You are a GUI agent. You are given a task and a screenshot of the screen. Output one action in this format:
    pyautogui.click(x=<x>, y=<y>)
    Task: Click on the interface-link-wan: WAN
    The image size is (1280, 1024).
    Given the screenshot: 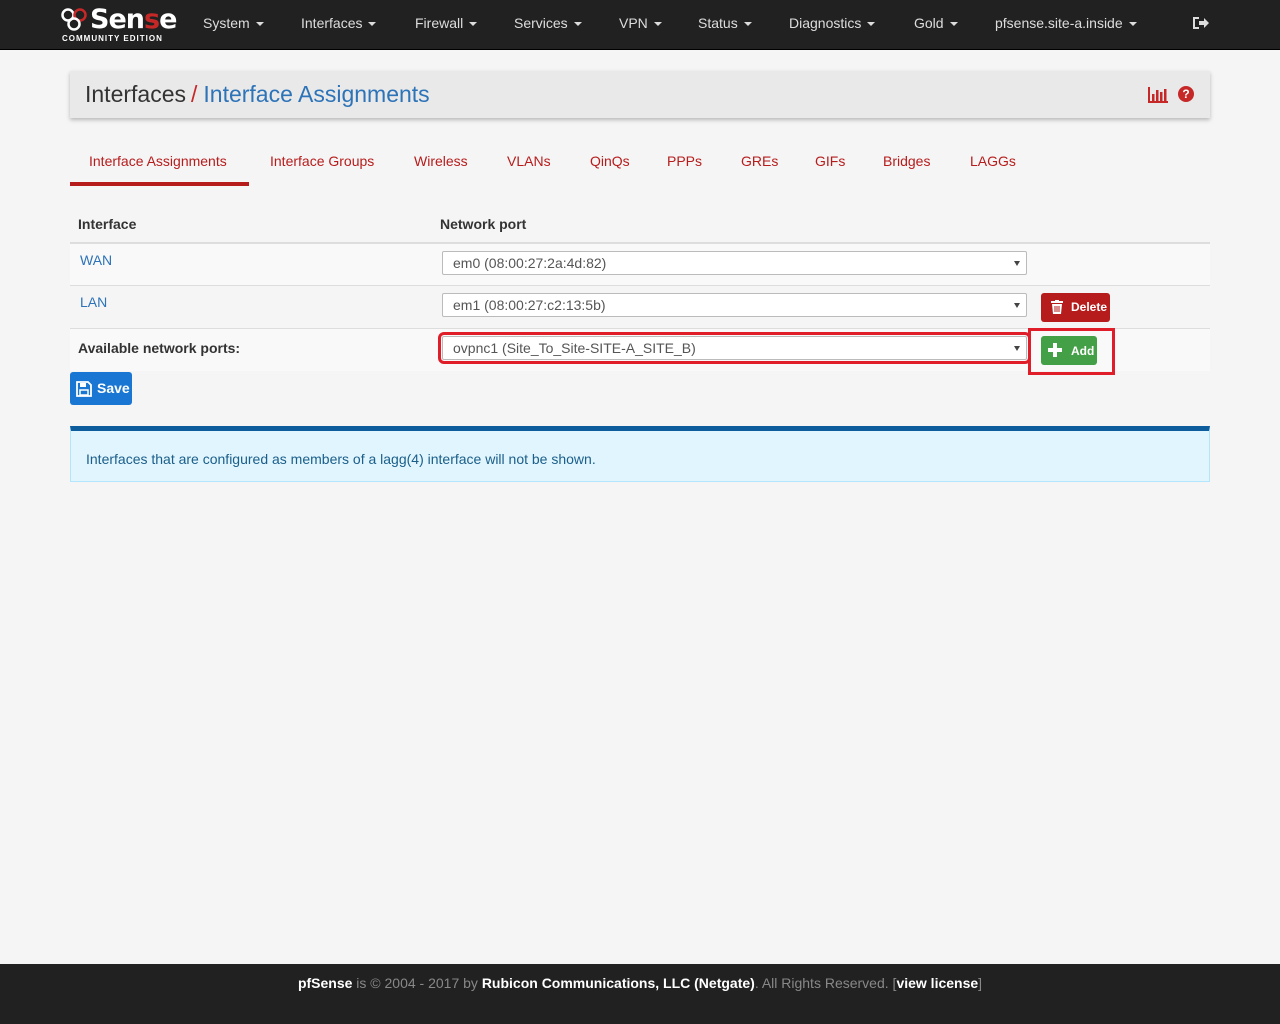 What is the action you would take?
    pyautogui.click(x=96, y=260)
    